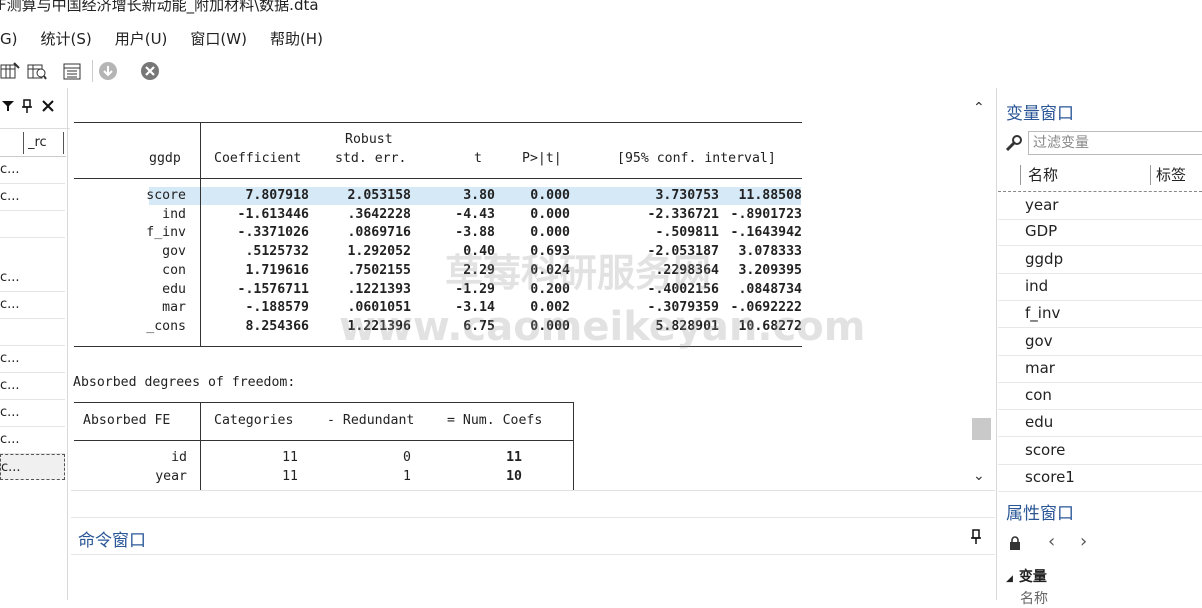 Image resolution: width=1202 pixels, height=608 pixels. Describe the element at coordinates (1171, 175) in the screenshot. I see `column-label-header: 标签` at that location.